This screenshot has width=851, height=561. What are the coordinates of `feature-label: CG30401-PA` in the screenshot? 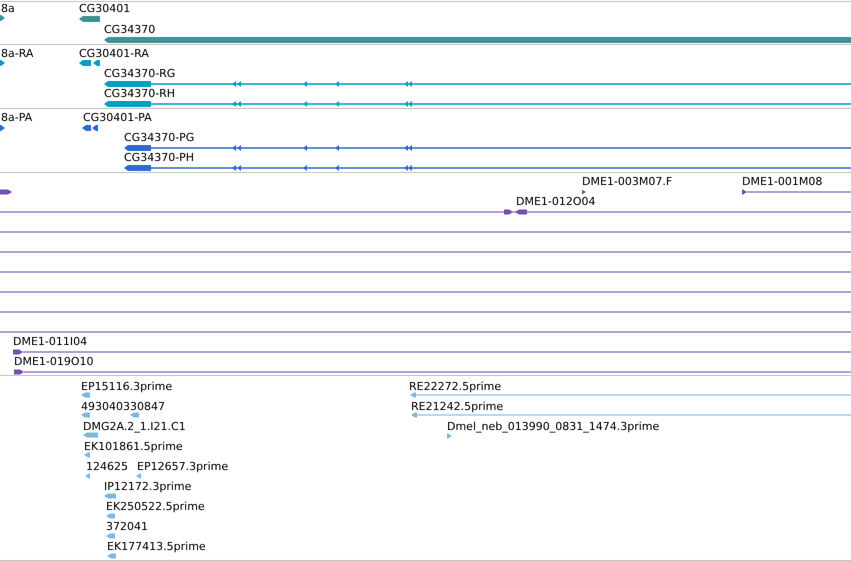 It's located at (117, 117).